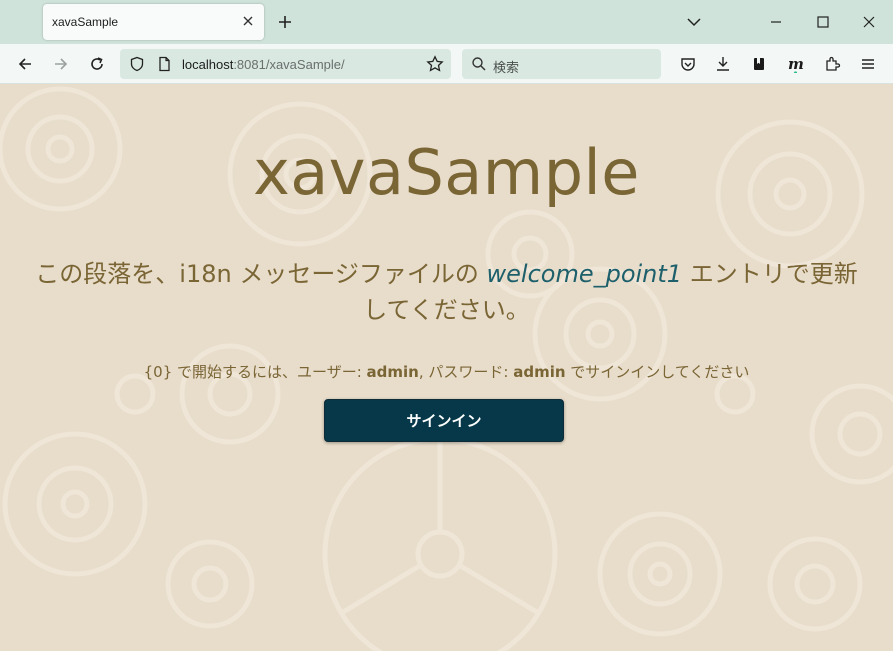 This screenshot has height=651, width=893. Describe the element at coordinates (446, 22) in the screenshot. I see `tab-strip: xavaSample` at that location.